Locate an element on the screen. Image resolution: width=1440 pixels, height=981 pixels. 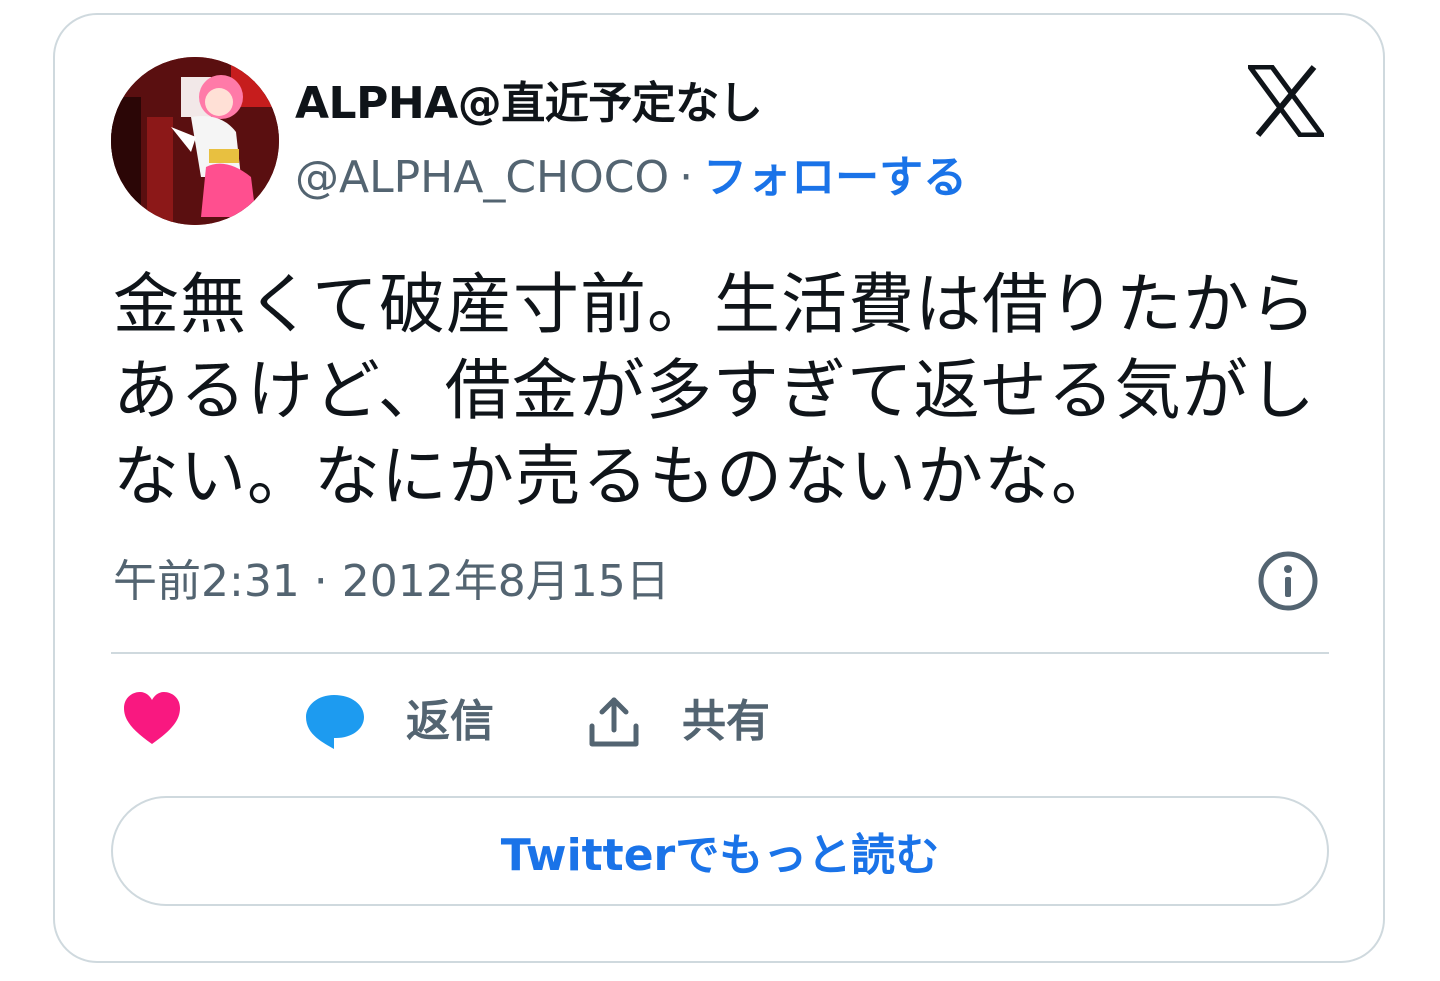
avatar-image is located at coordinates (195, 141).